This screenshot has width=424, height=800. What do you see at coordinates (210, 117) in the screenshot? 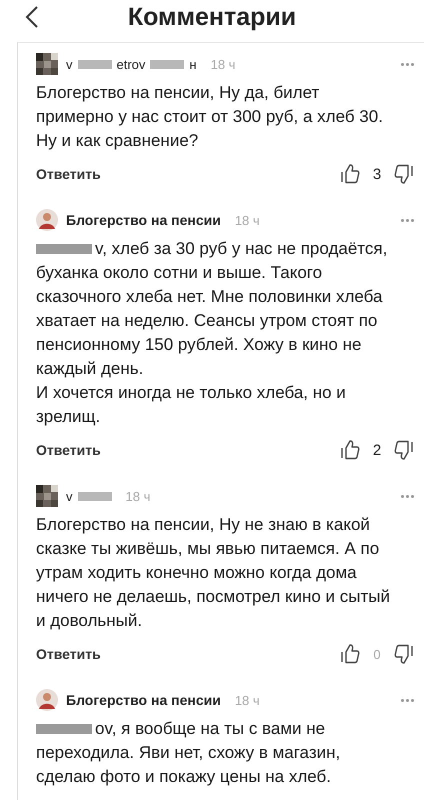
I see `comment-text: Блогерство на пенсии, Ну да, билет примерно у нас стоит от 300 руб, а хлеб 30. Ну и как сравнение?` at bounding box center [210, 117].